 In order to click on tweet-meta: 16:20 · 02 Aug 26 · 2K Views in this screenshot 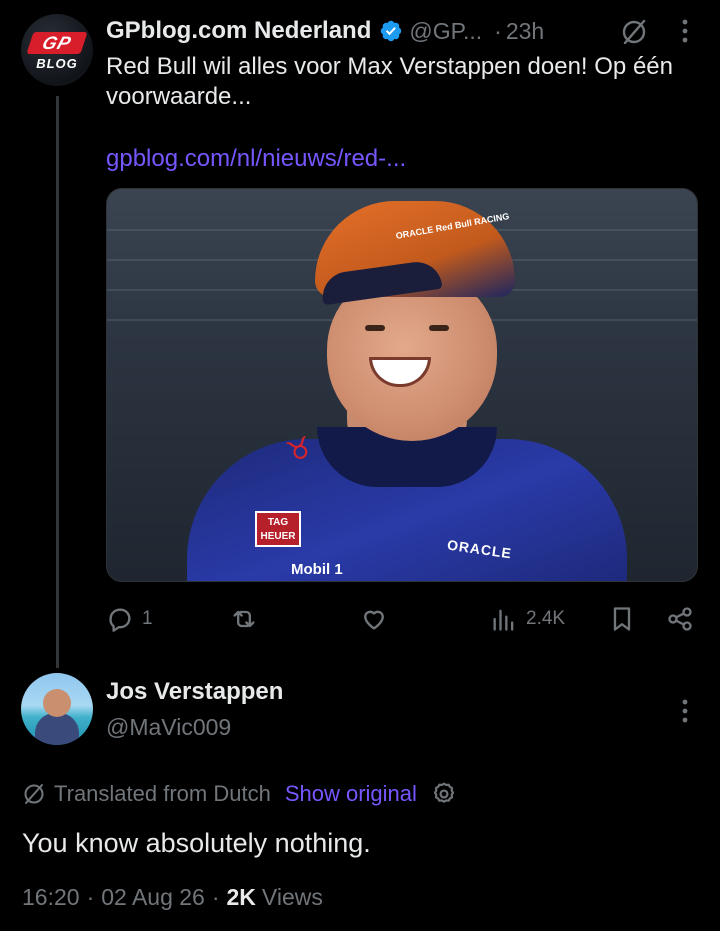, I will do `click(172, 897)`.